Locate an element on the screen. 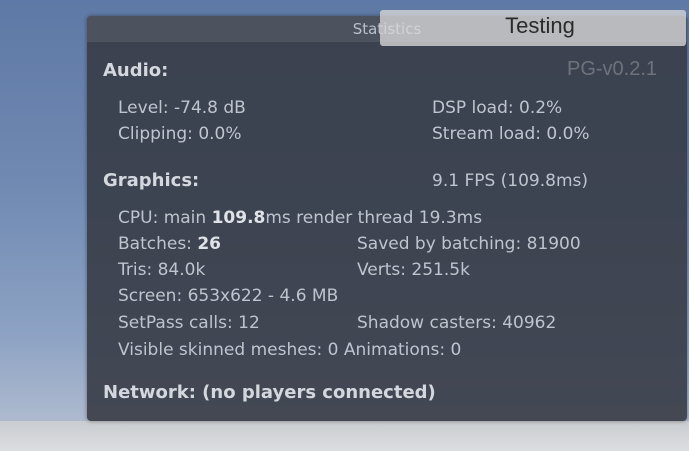  cpu-suffix: ms render thread 19.3ms is located at coordinates (374, 218).